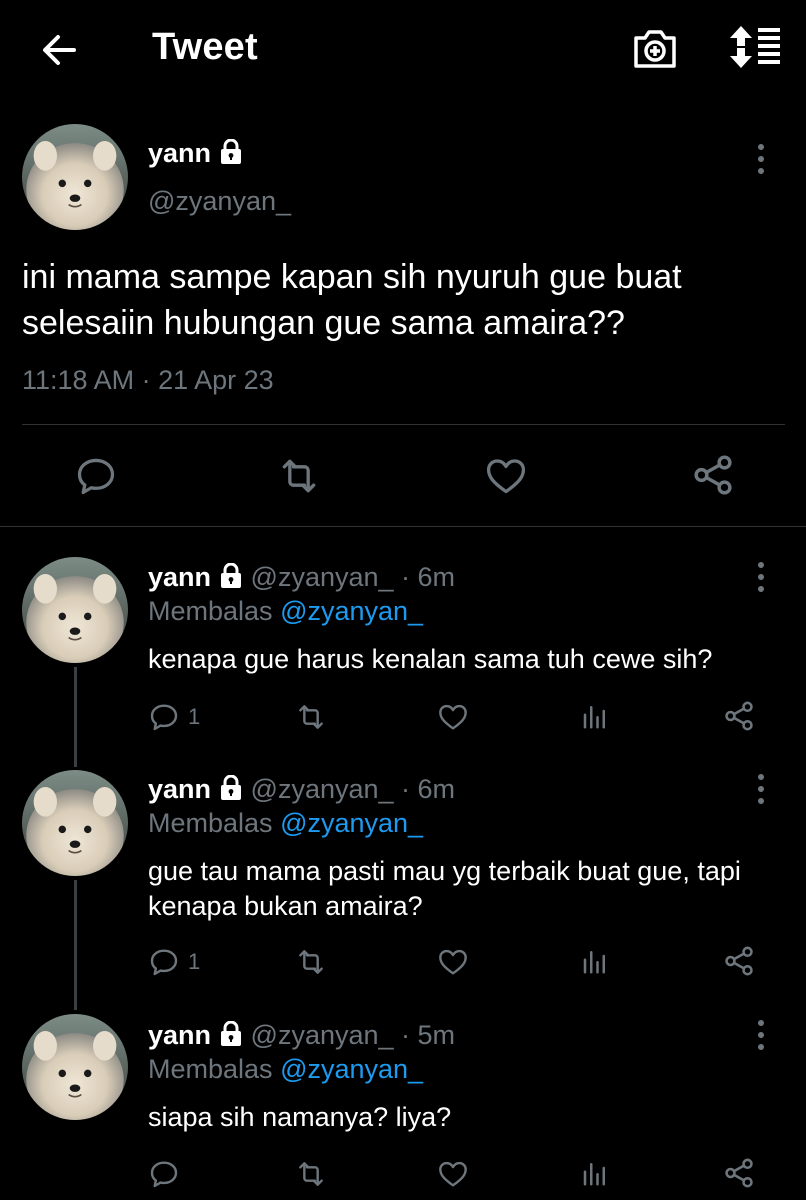 The image size is (806, 1200). I want to click on author-name: yann, so click(195, 153).